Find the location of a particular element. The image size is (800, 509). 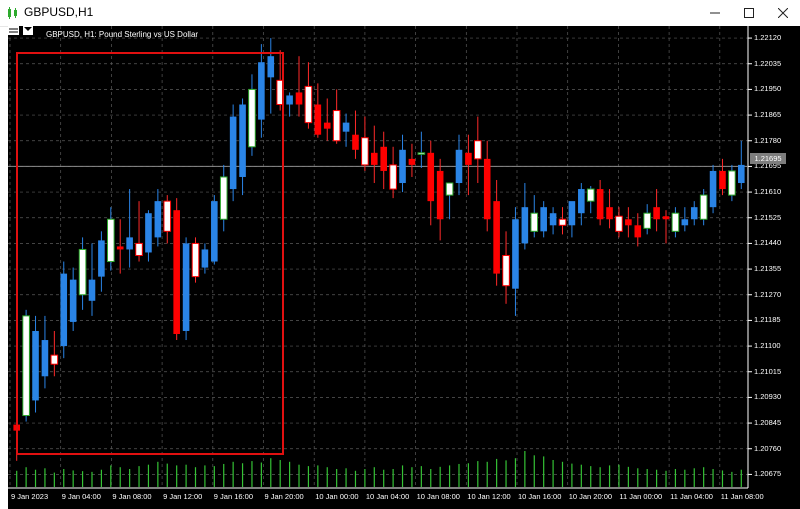

time-label: 9 Jan 08:00 is located at coordinates (132, 496).